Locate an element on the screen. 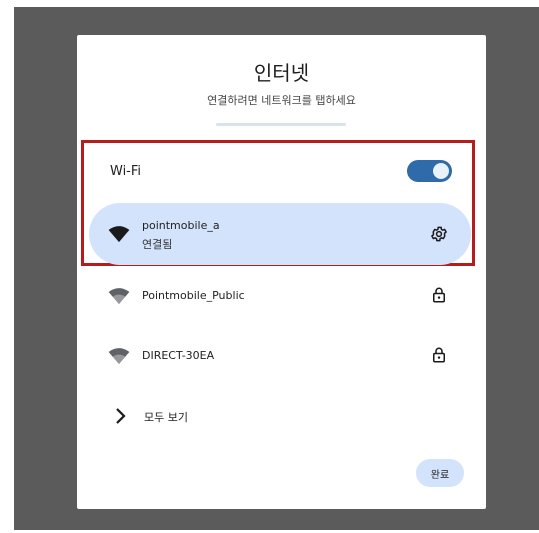 This screenshot has width=539, height=533. chevron-right-icon is located at coordinates (121, 416).